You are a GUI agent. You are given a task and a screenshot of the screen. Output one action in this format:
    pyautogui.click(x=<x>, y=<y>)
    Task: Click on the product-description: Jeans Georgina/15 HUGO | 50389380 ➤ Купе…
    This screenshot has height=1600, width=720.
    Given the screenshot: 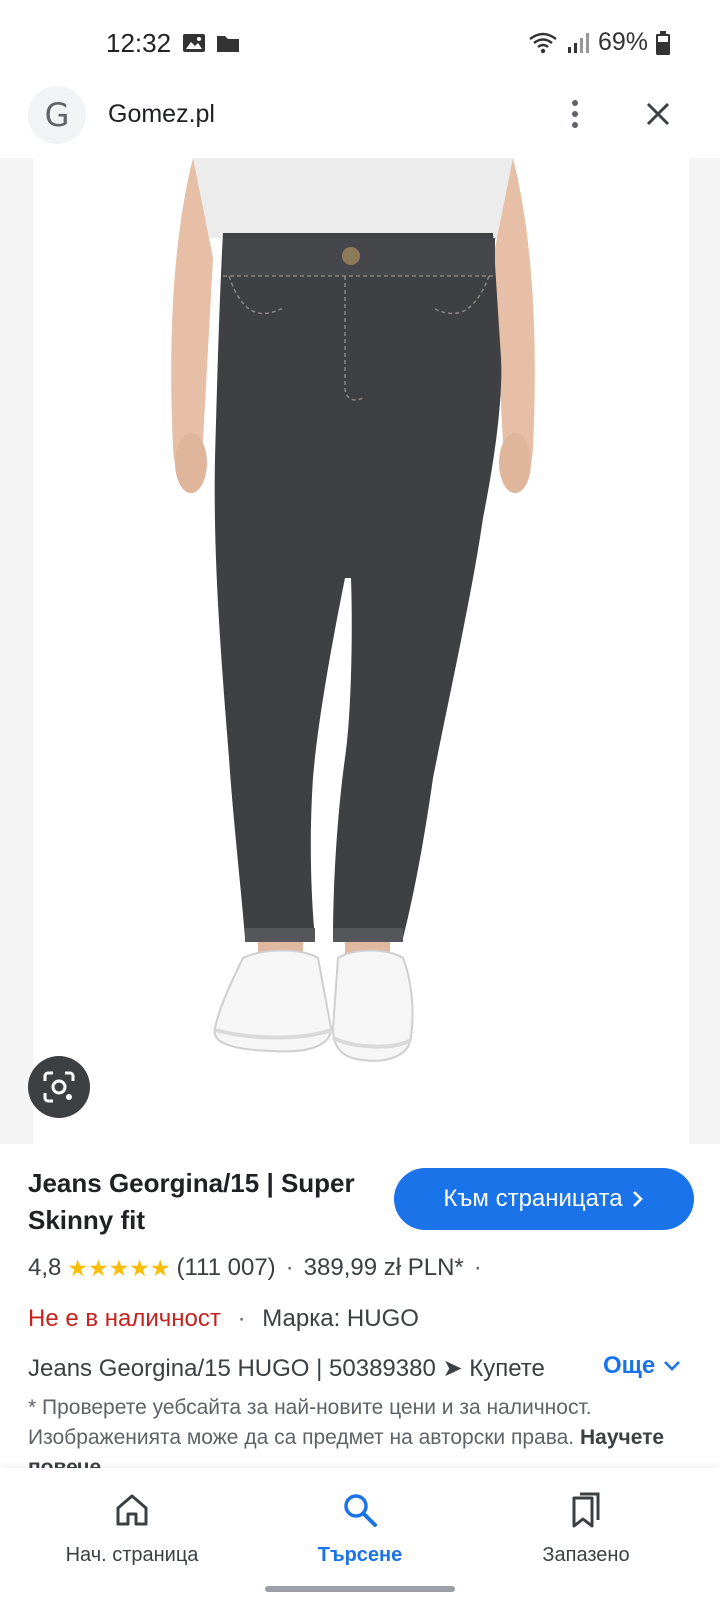 What is the action you would take?
    pyautogui.click(x=288, y=1368)
    